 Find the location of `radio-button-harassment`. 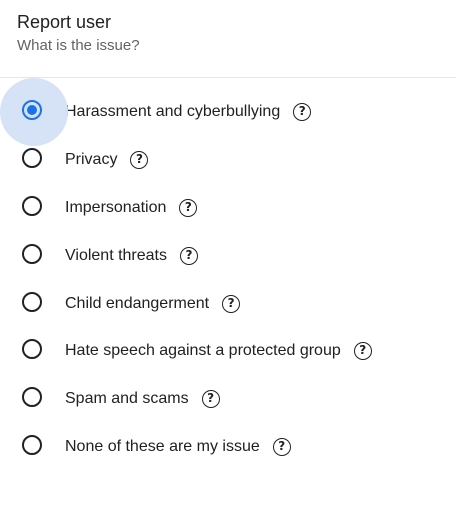

radio-button-harassment is located at coordinates (32, 110).